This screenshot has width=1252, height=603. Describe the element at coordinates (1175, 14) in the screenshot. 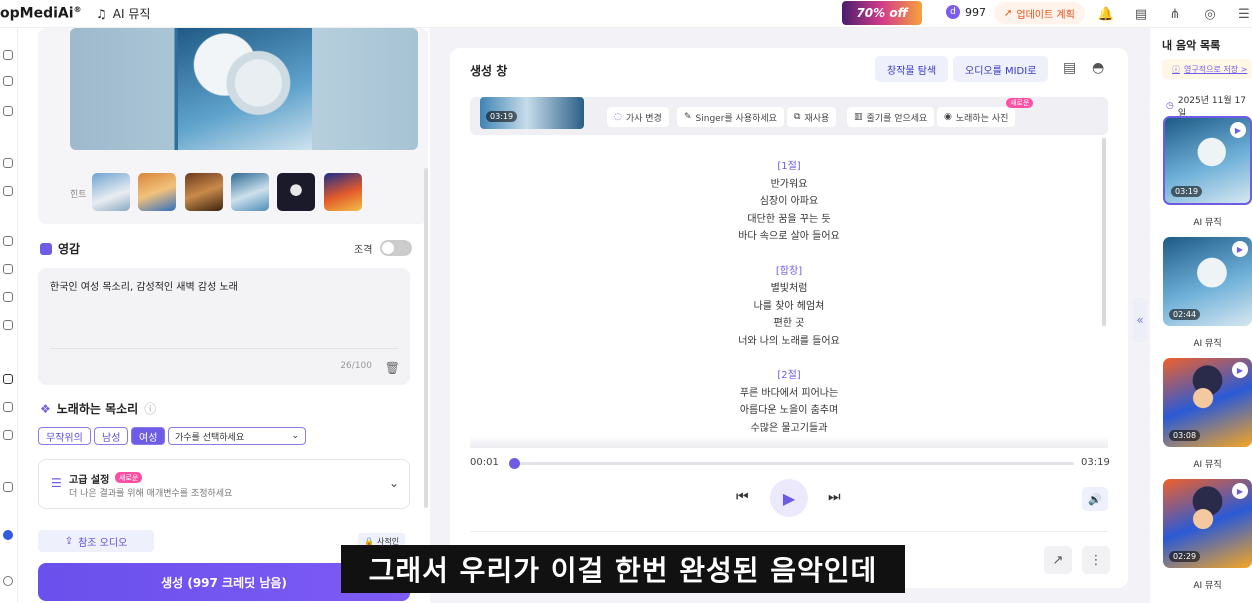

I see `share-nodes-icon: ⋔` at that location.